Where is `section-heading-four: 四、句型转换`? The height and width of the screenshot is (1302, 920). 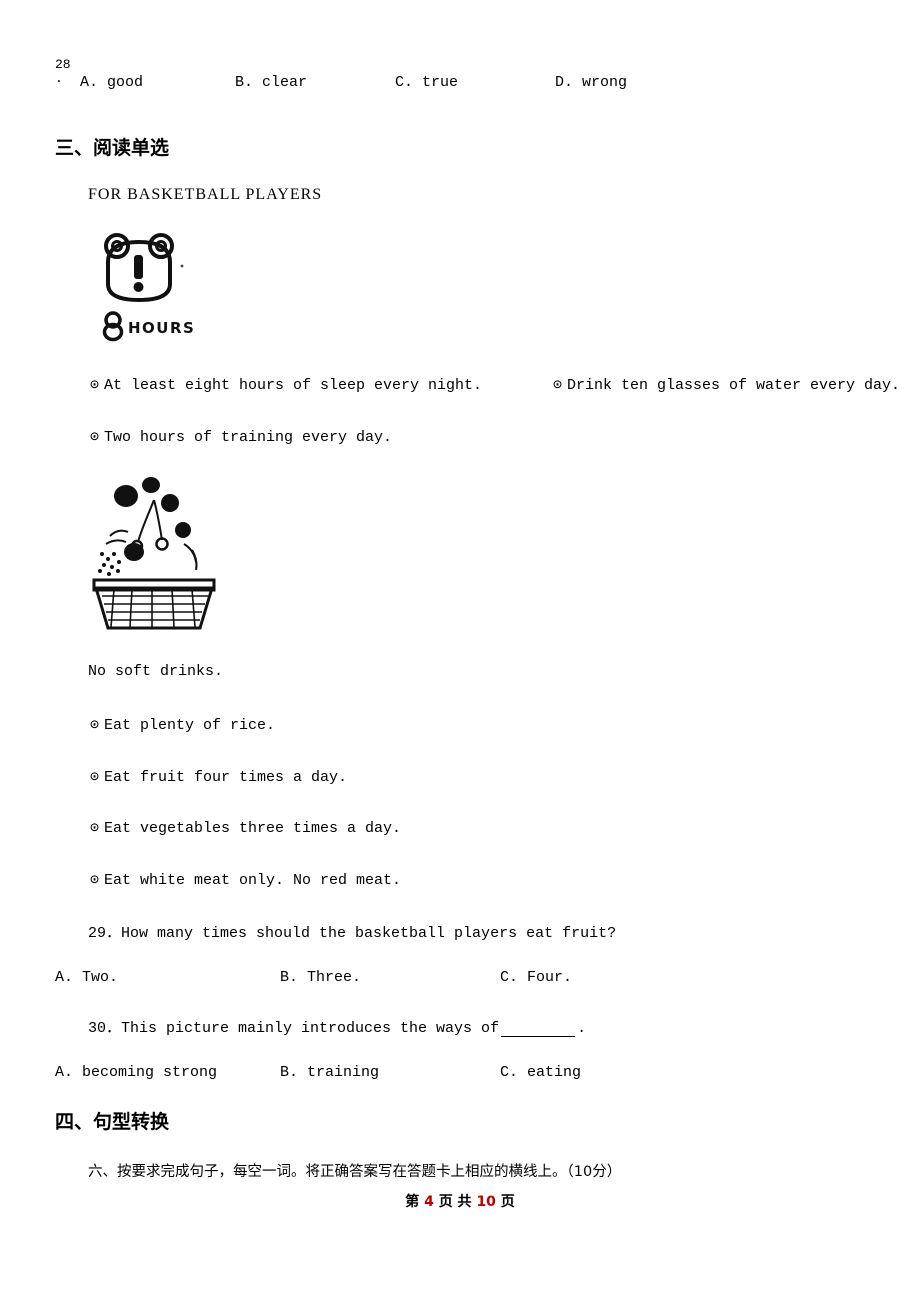 section-heading-four: 四、句型转换 is located at coordinates (112, 1122).